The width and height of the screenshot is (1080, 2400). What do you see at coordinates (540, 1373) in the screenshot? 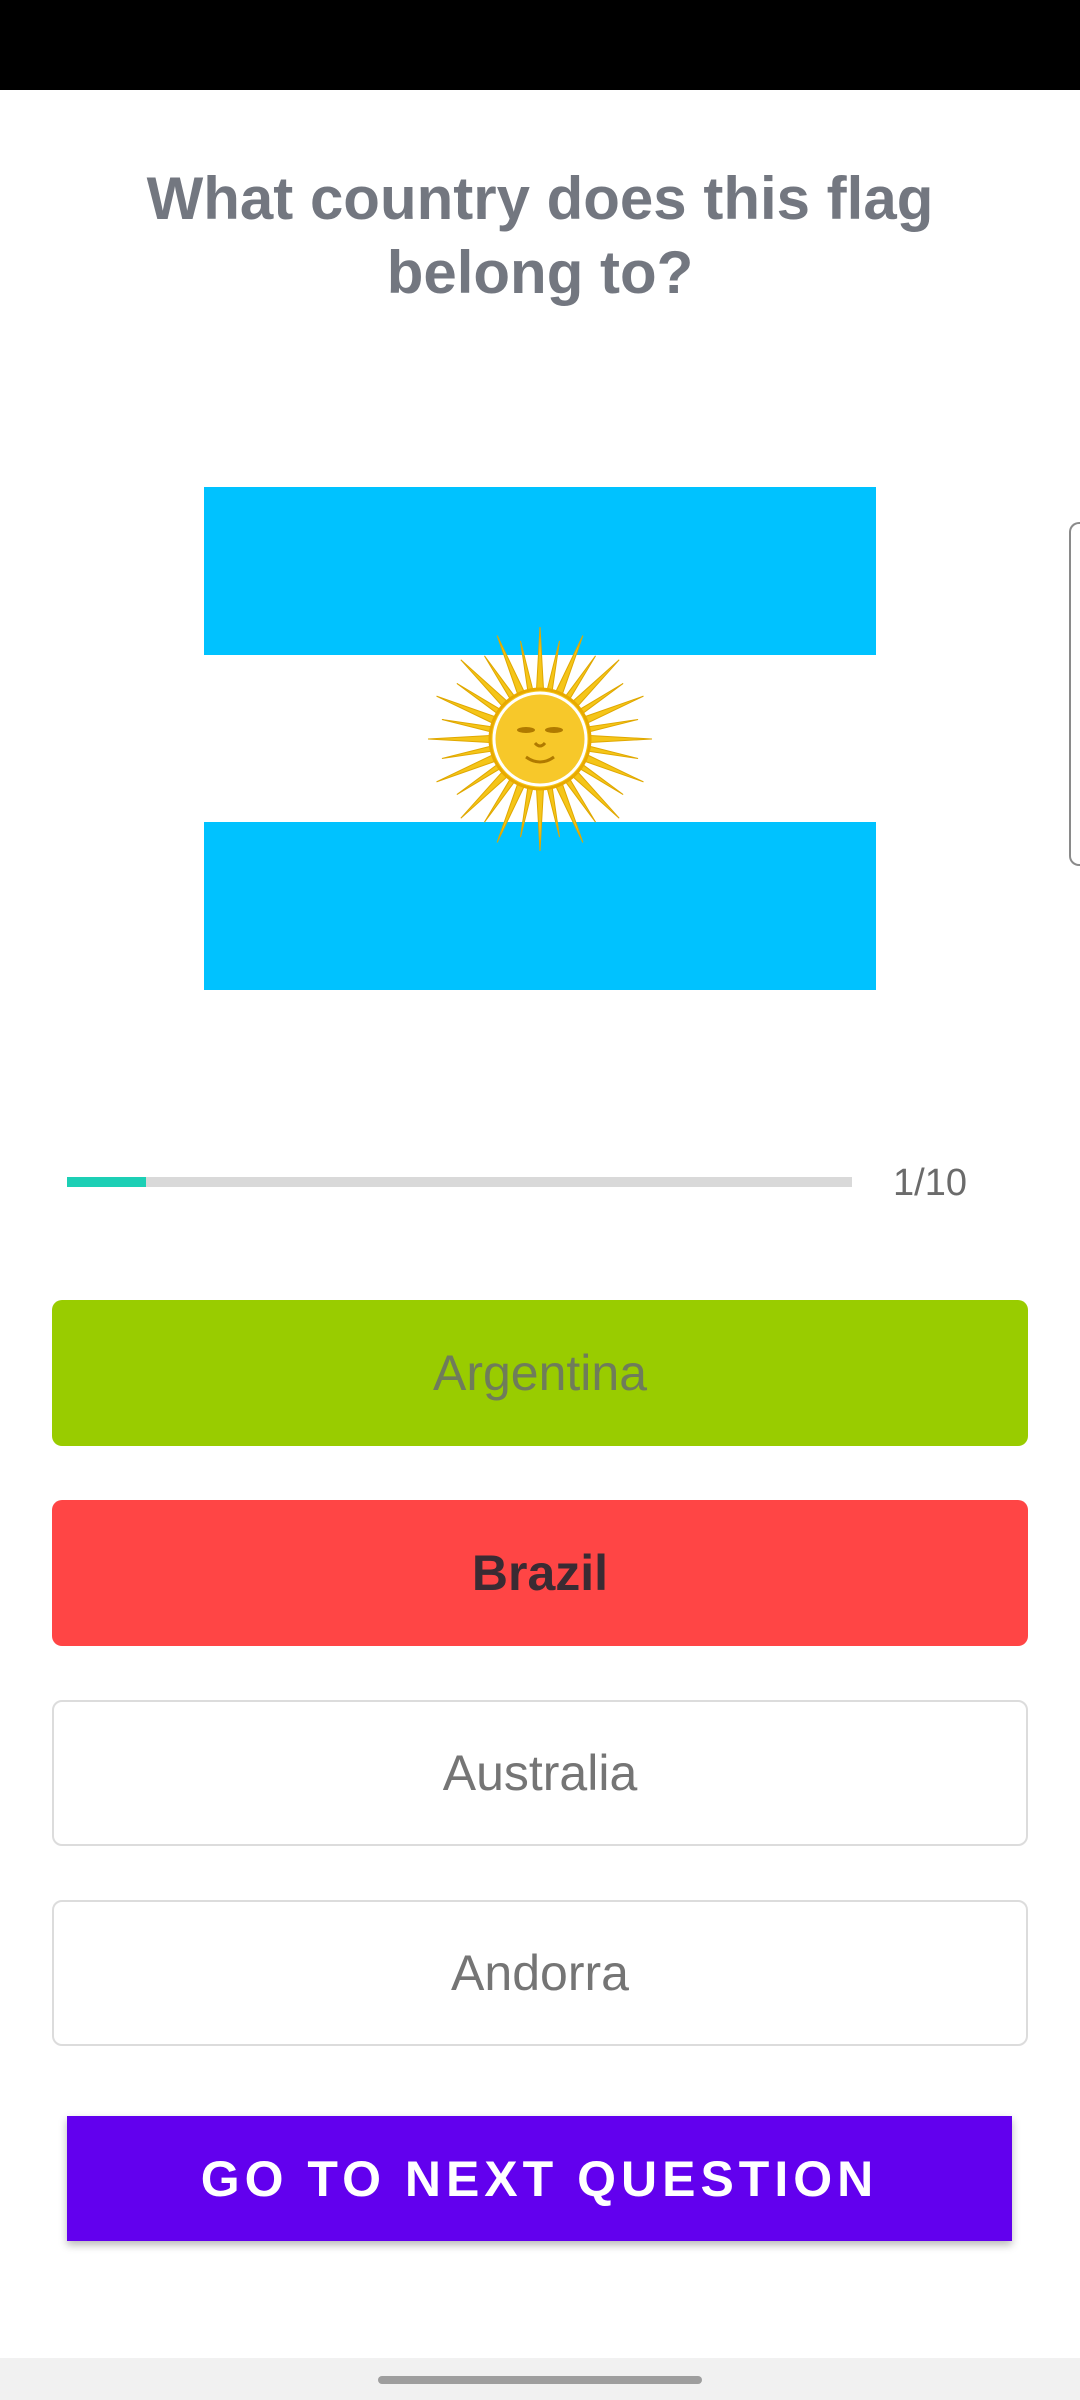
I see `answer-option-argentina: Argentina` at bounding box center [540, 1373].